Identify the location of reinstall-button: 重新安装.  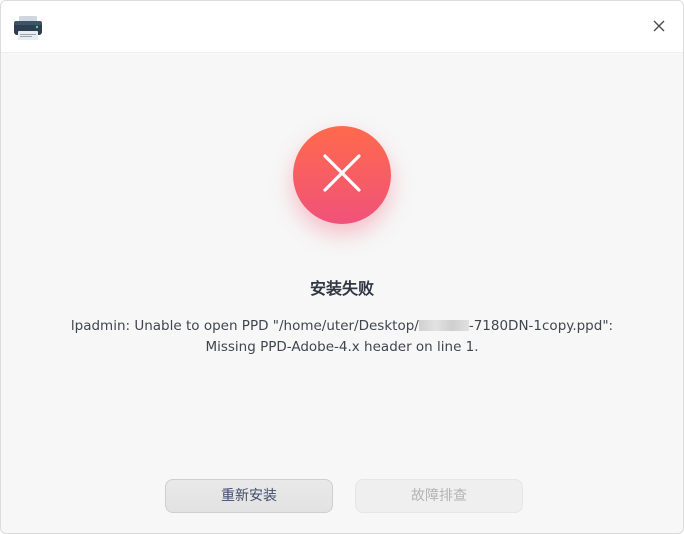
(249, 496).